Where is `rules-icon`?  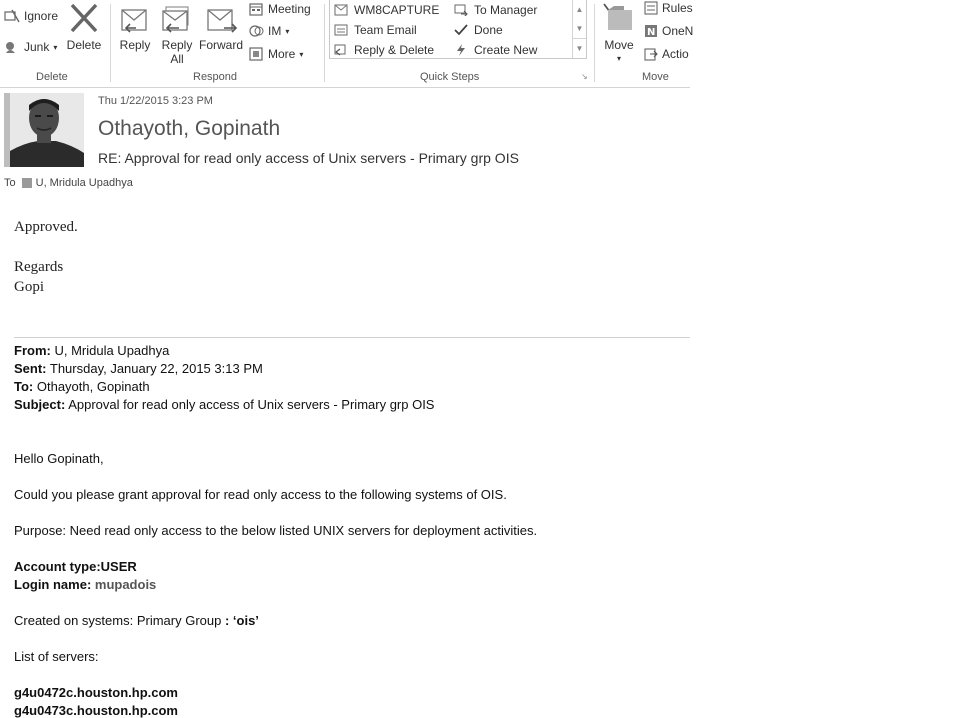 rules-icon is located at coordinates (651, 8).